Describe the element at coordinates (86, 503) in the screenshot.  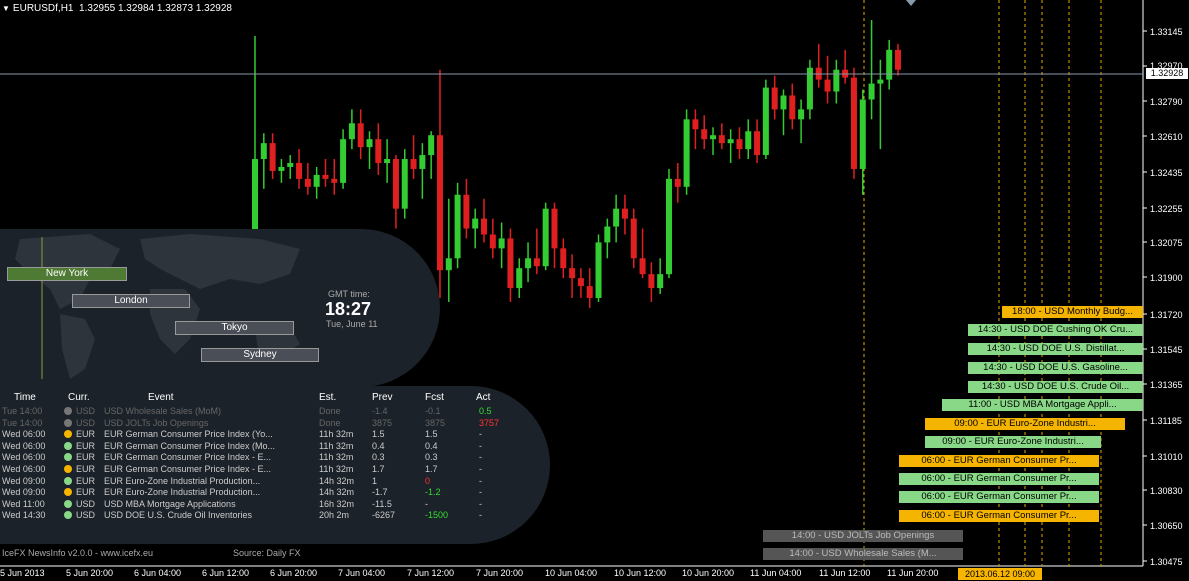
I see `news-currency: USD` at that location.